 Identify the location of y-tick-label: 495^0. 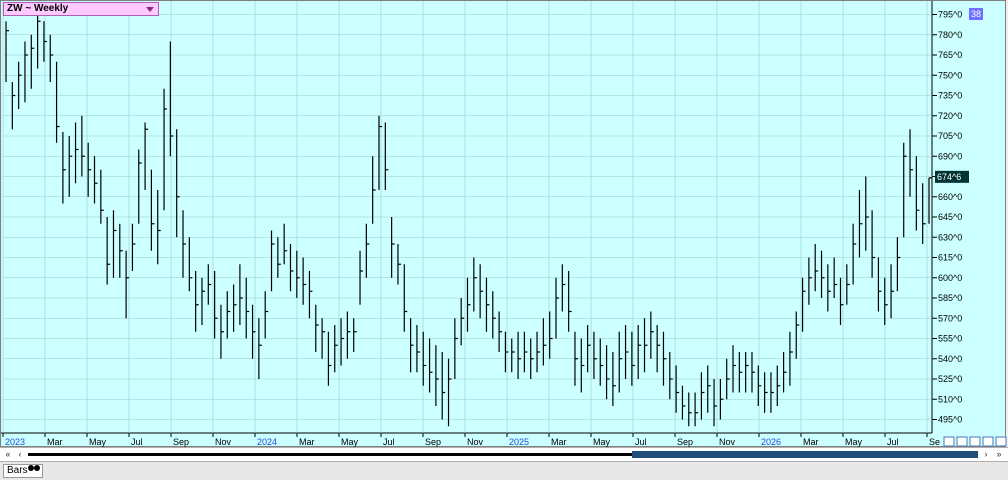
(950, 420).